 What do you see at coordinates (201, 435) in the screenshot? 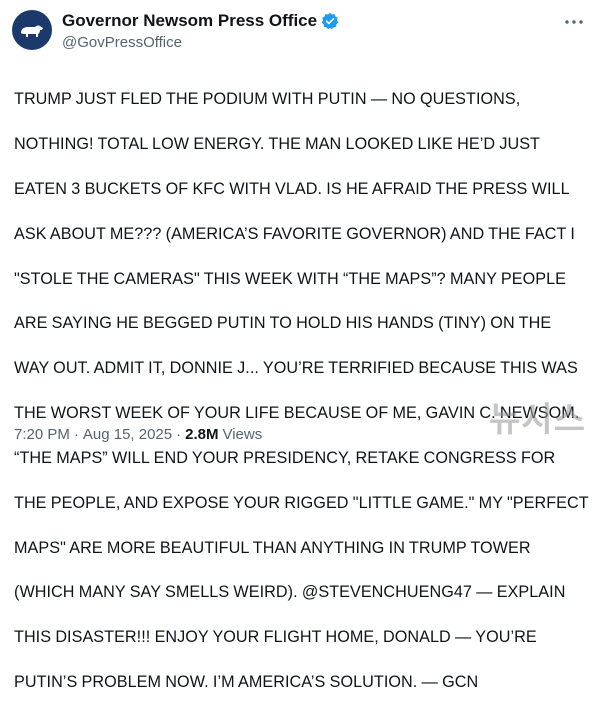
I see `views-count: 2.8M` at bounding box center [201, 435].